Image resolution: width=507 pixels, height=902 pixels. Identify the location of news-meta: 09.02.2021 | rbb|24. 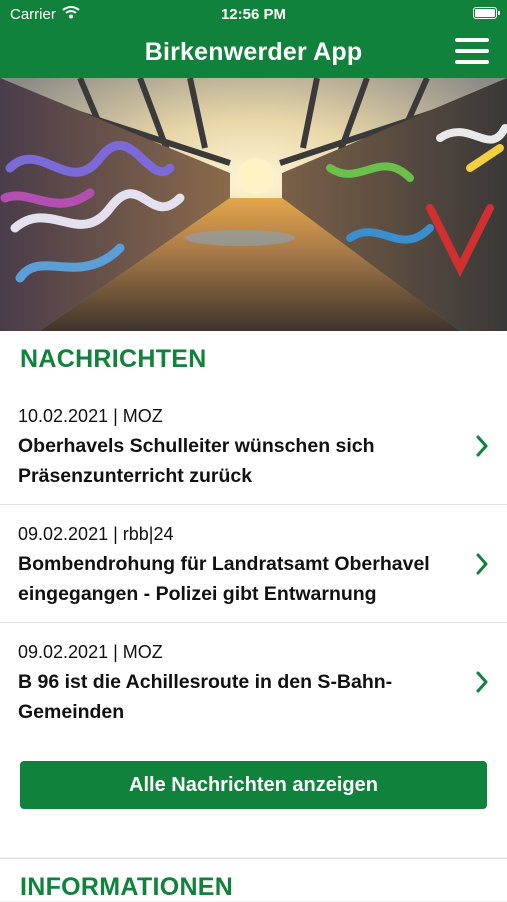
(96, 534).